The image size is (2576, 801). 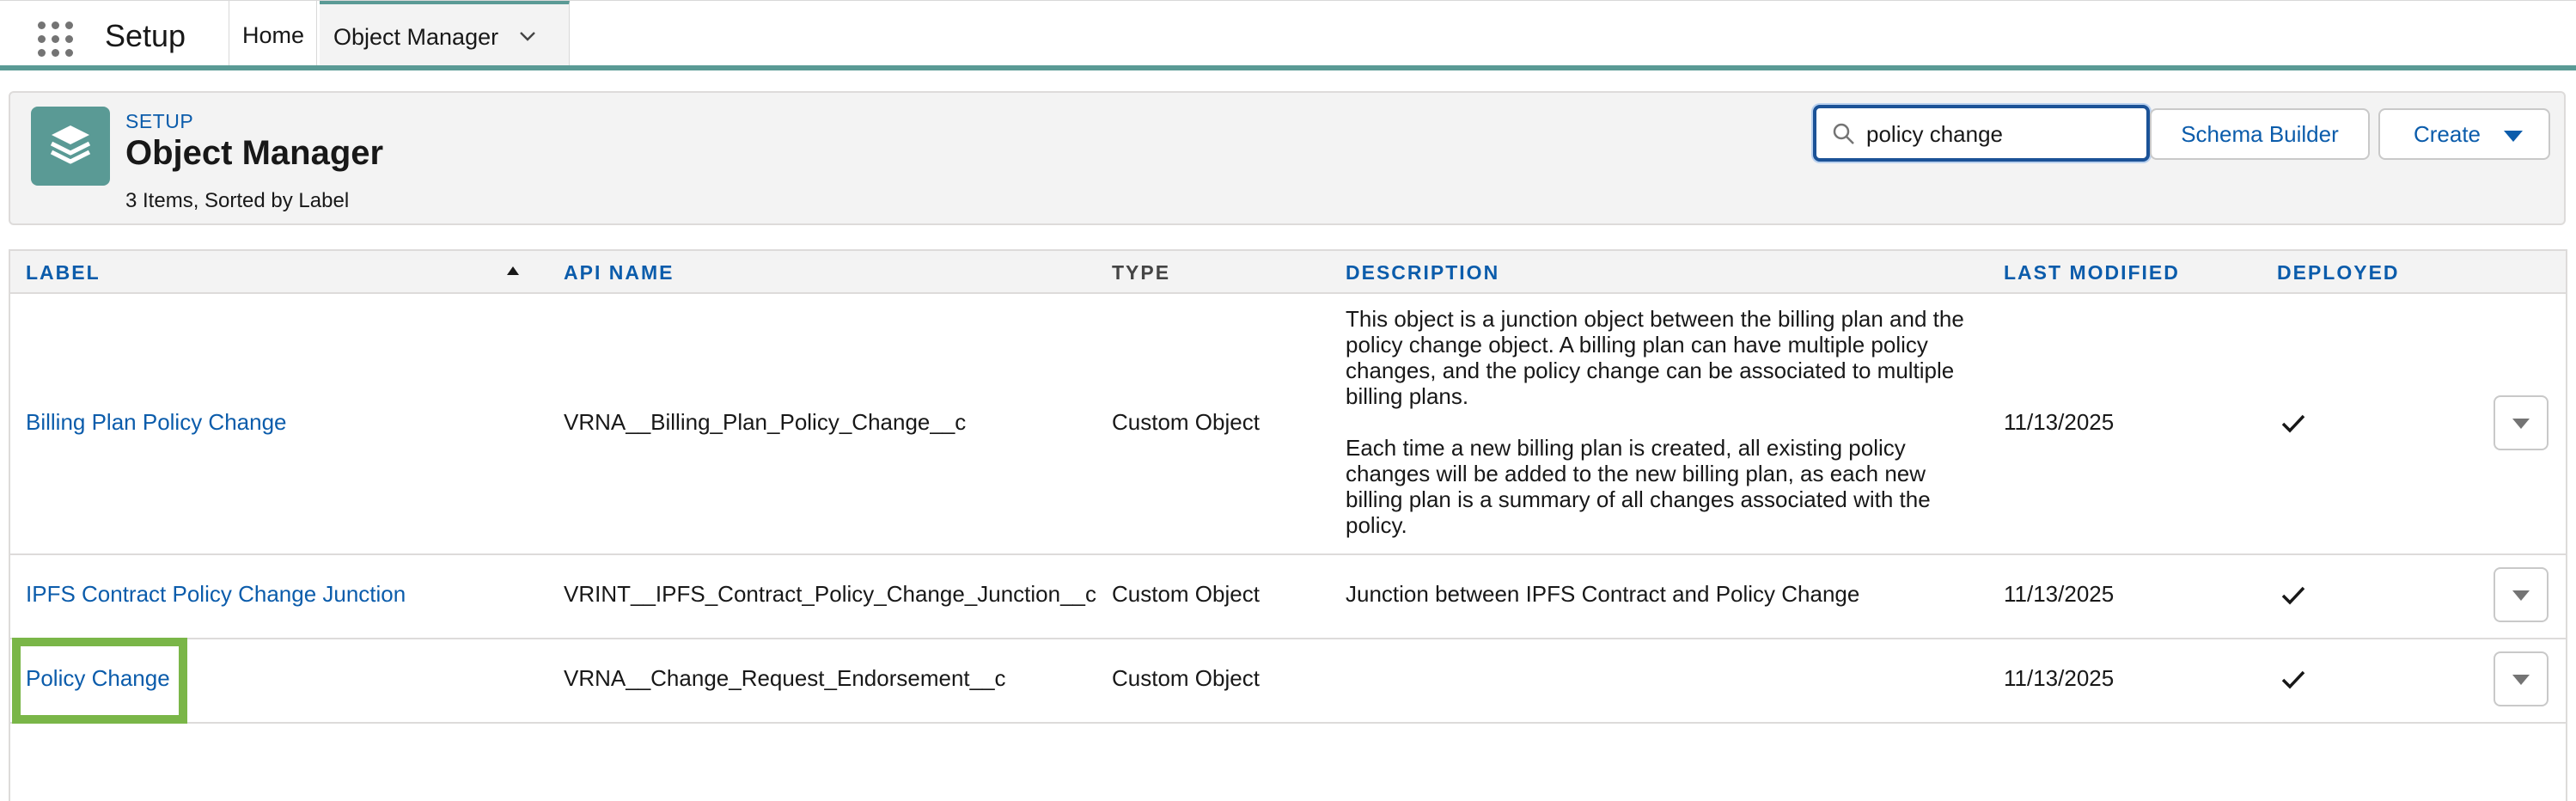 What do you see at coordinates (98, 678) in the screenshot?
I see `object-label-link: Policy Change` at bounding box center [98, 678].